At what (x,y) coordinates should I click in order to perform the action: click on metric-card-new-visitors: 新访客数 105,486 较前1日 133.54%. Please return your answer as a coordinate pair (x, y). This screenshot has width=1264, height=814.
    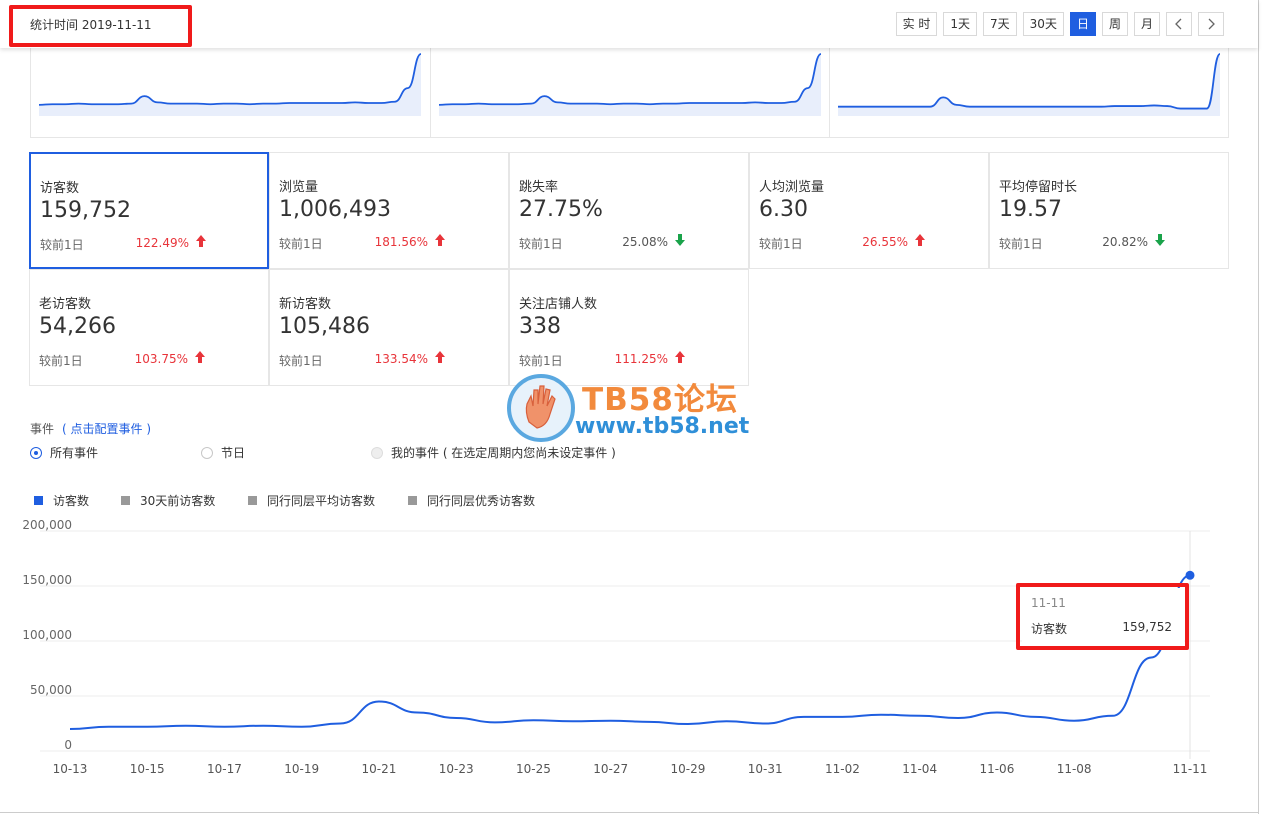
    Looking at the image, I should click on (389, 327).